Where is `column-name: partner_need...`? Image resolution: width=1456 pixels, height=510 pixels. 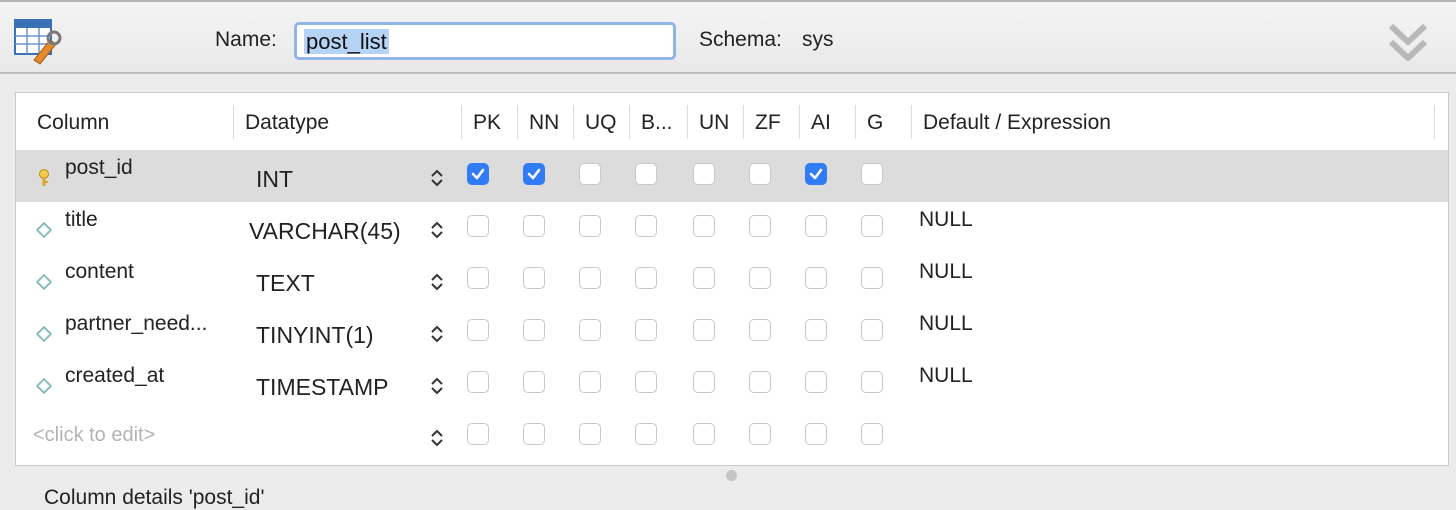
column-name: partner_need... is located at coordinates (136, 324).